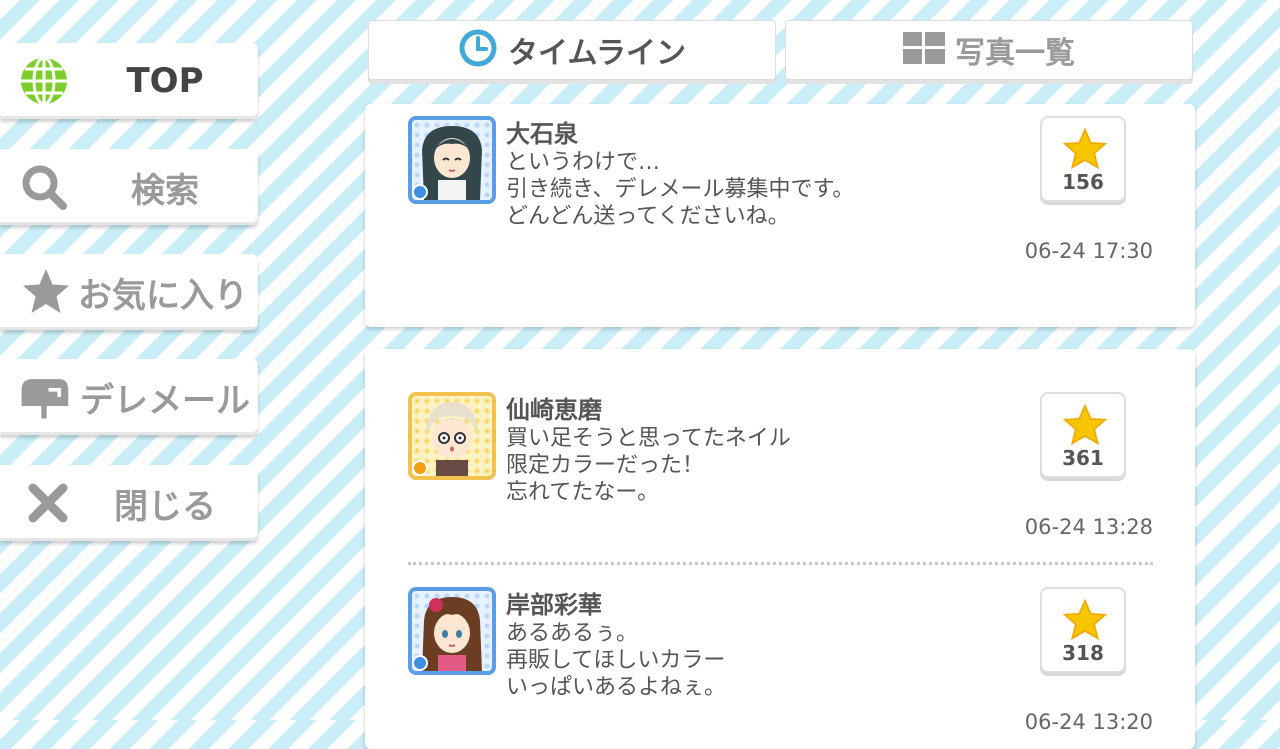 Image resolution: width=1280 pixels, height=749 pixels. Describe the element at coordinates (165, 190) in the screenshot. I see `sidebar-item-label: 検索` at that location.